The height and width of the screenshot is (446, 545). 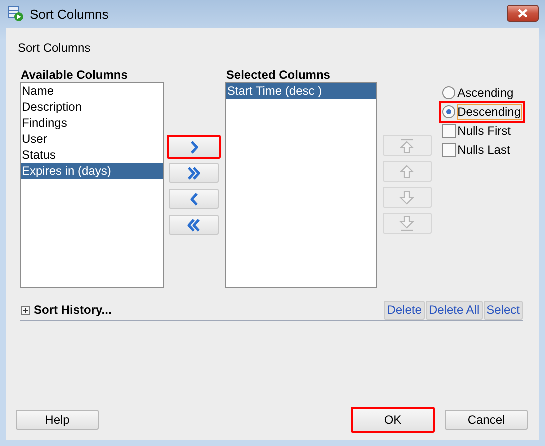 What do you see at coordinates (489, 112) in the screenshot?
I see `option-label: Descending` at bounding box center [489, 112].